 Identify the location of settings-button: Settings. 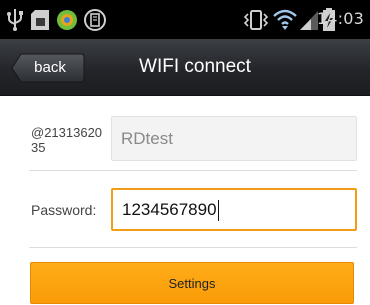
(192, 283).